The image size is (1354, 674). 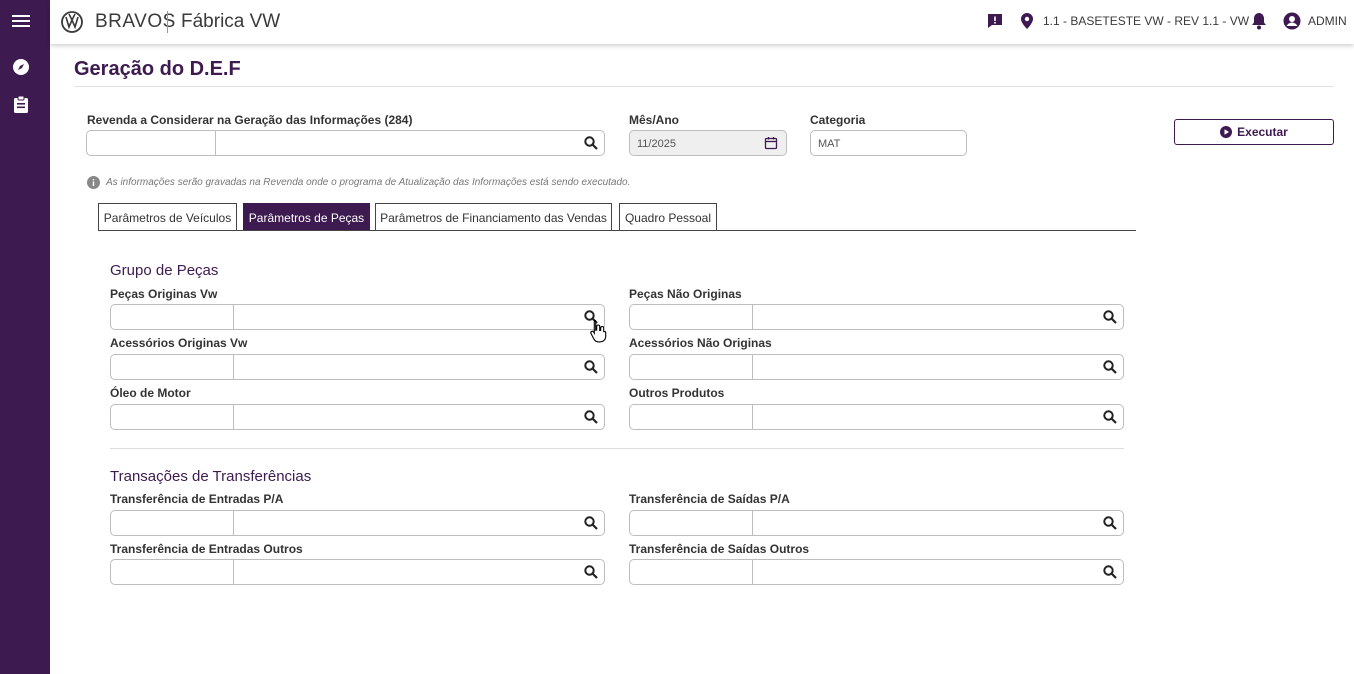 I want to click on vw-logo-icon, so click(x=72, y=22).